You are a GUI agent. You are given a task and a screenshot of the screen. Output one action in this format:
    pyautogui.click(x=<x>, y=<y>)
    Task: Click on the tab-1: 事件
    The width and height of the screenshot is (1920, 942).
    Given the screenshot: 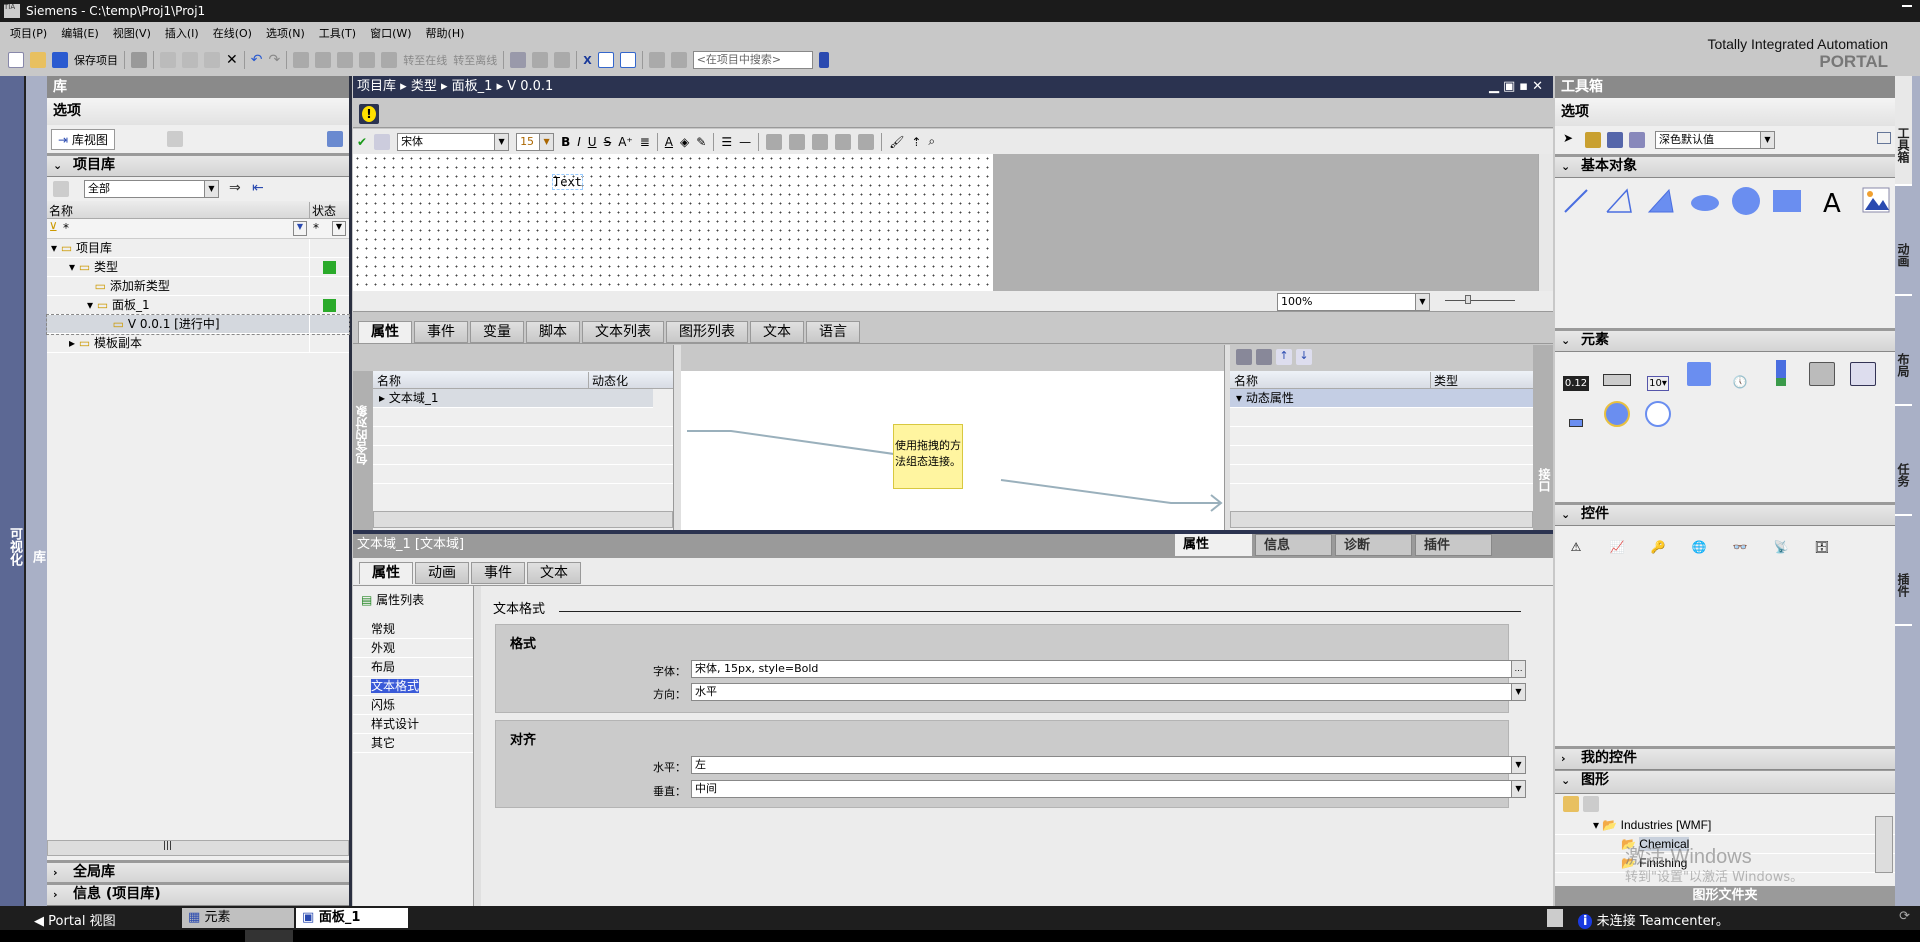 What is the action you would take?
    pyautogui.click(x=441, y=332)
    